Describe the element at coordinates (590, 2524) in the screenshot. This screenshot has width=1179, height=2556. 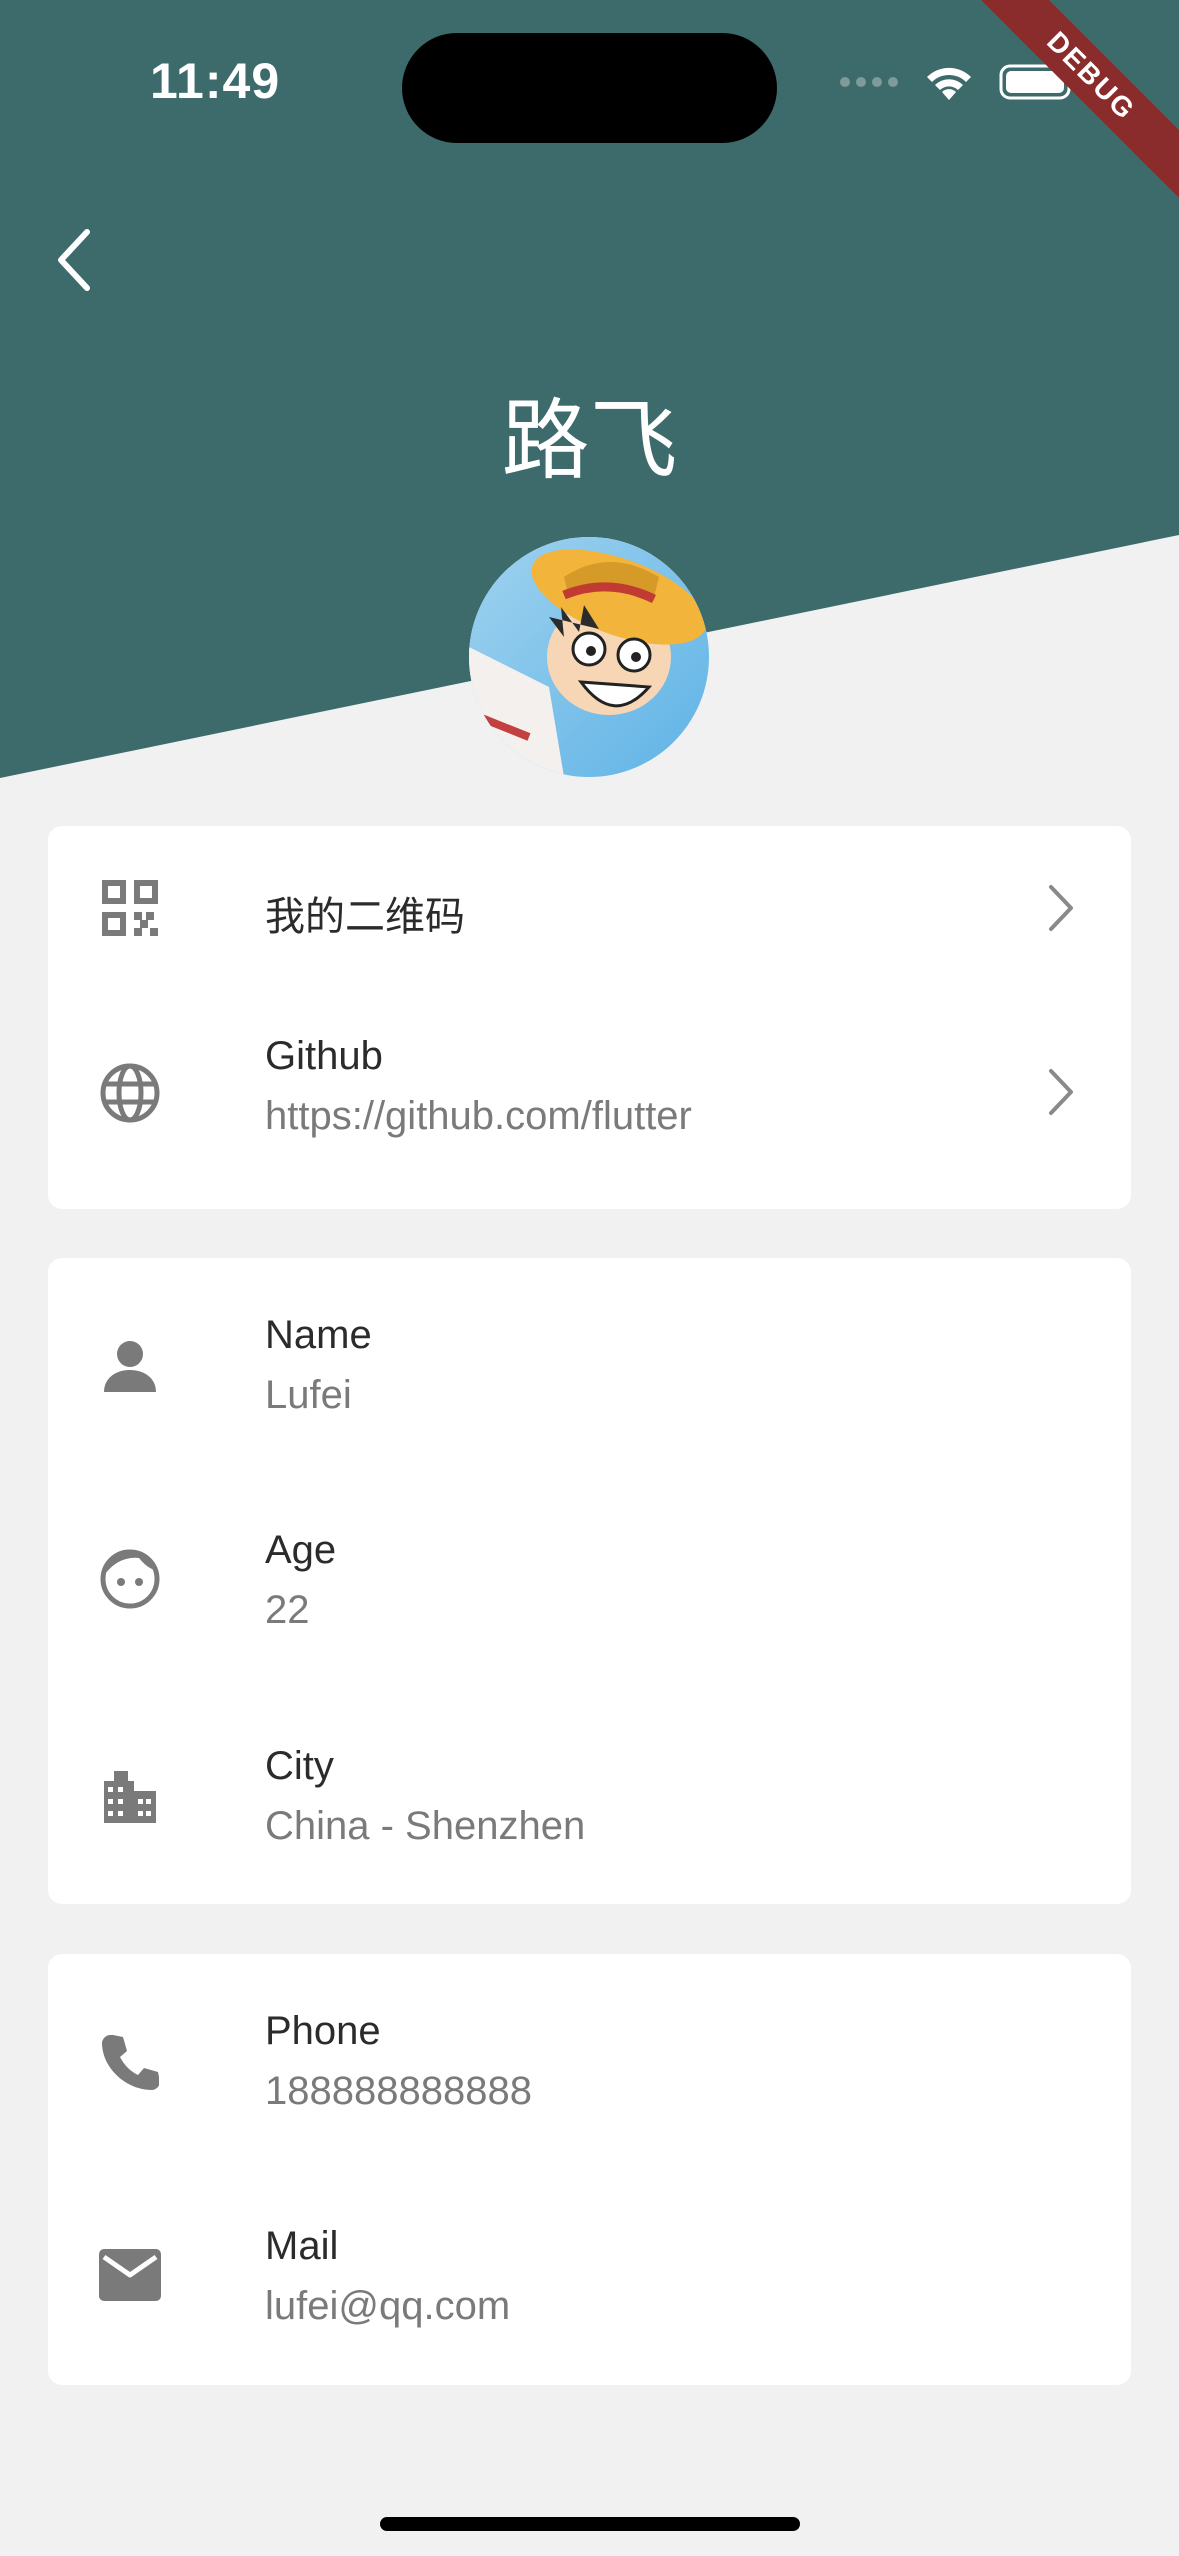
I see `home-indicator` at that location.